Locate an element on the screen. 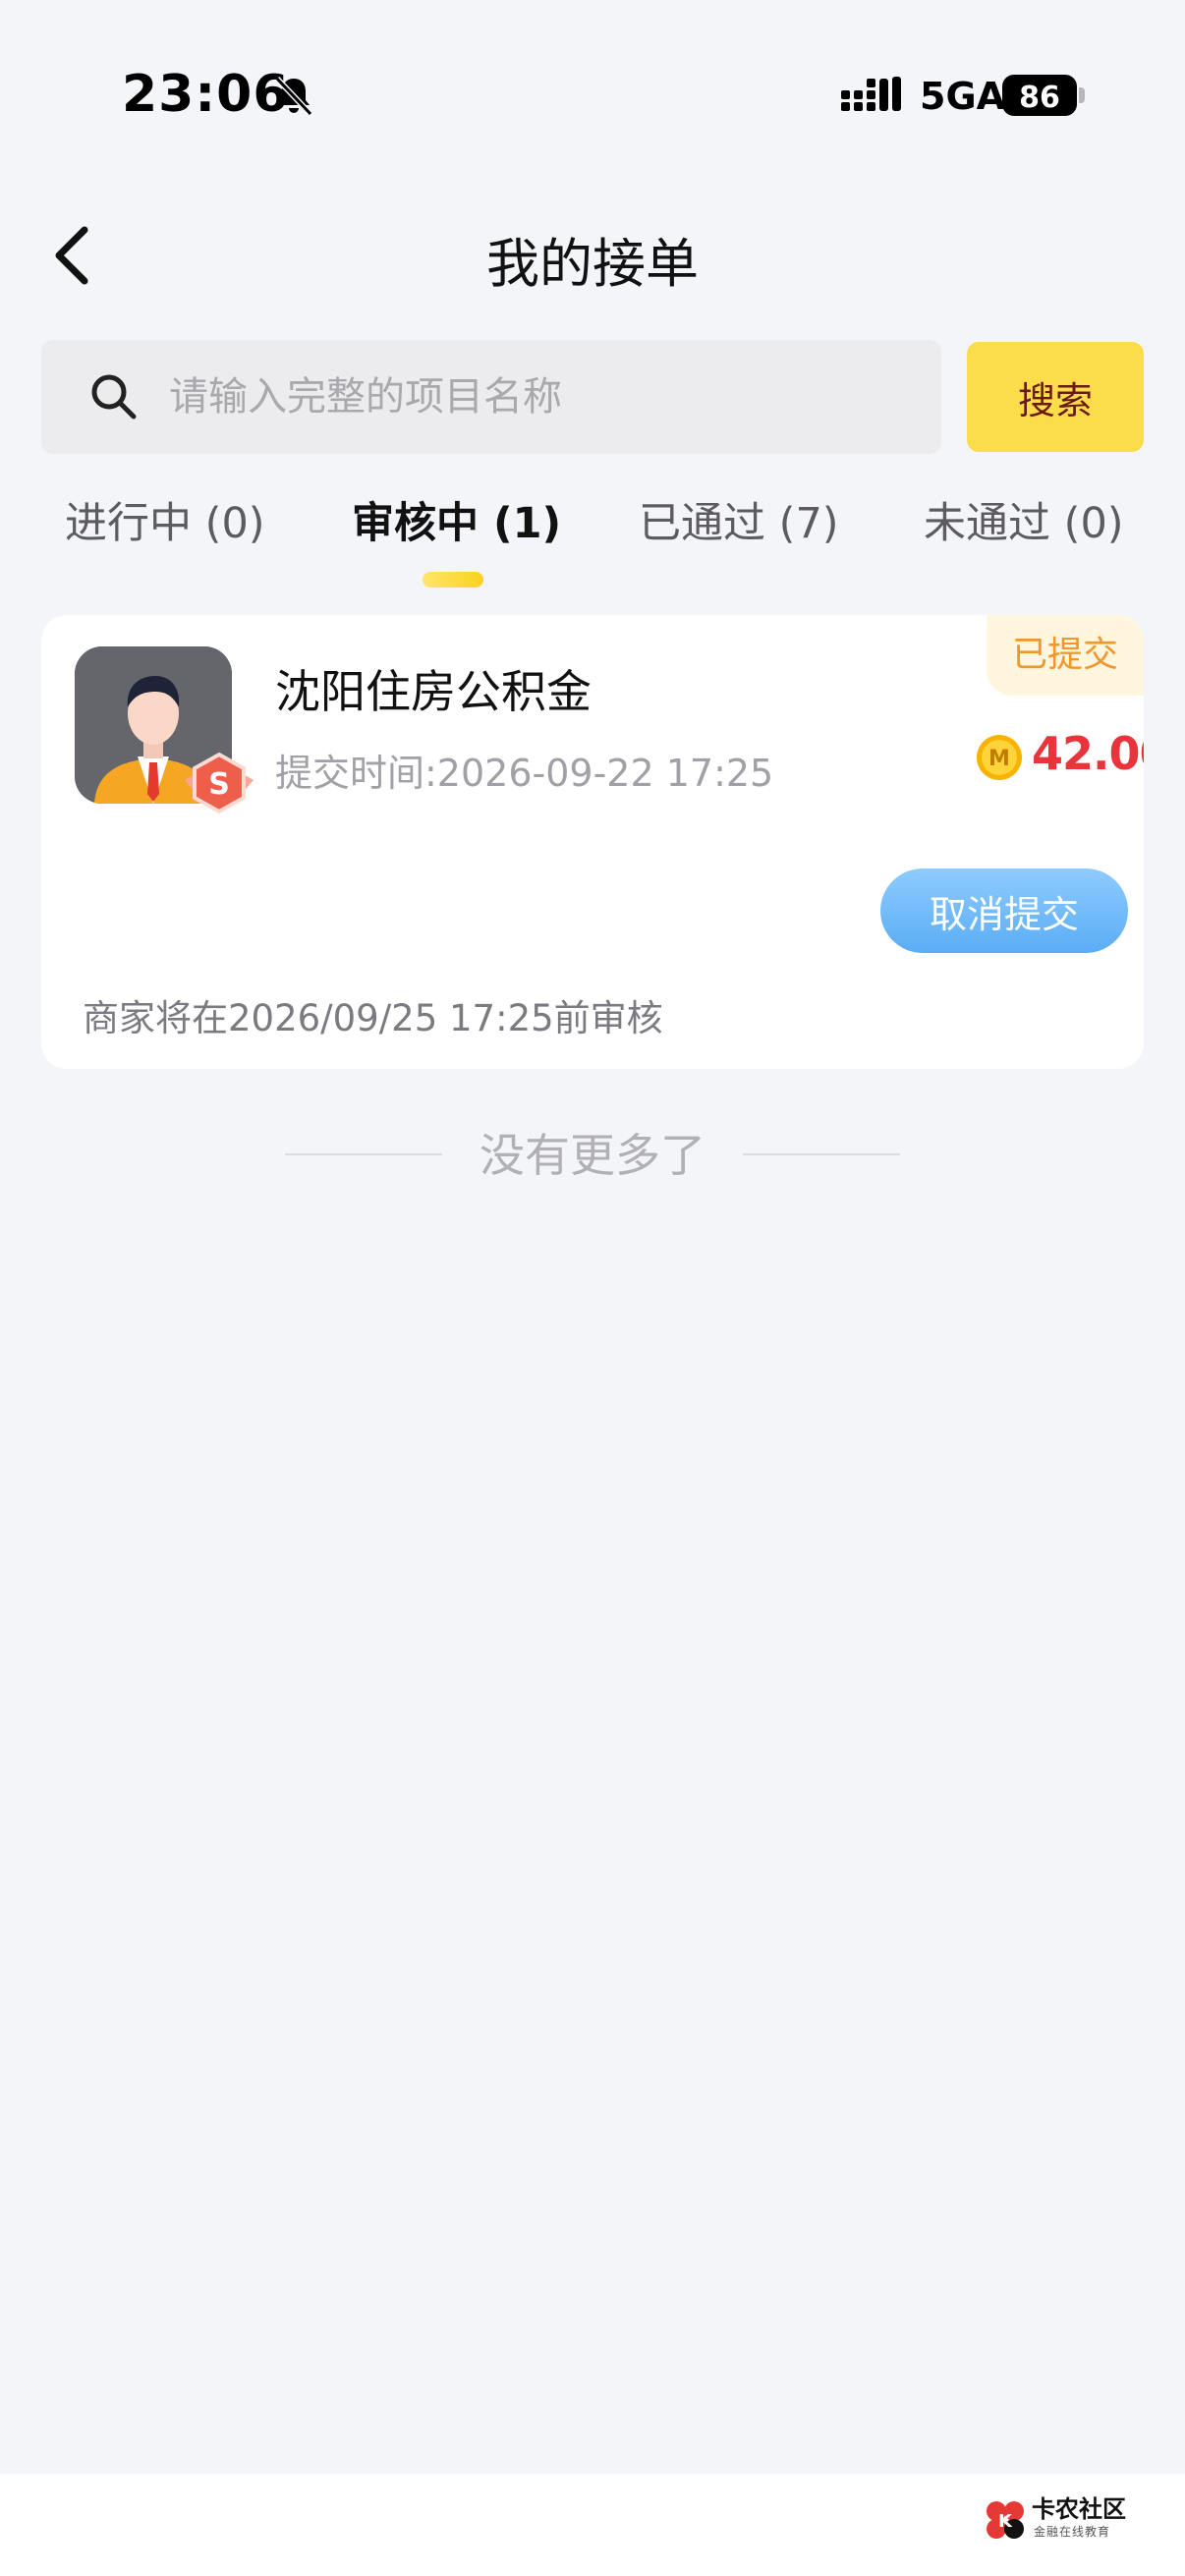 This screenshot has width=1185, height=2576. reward-price: 42.00 is located at coordinates (1088, 753).